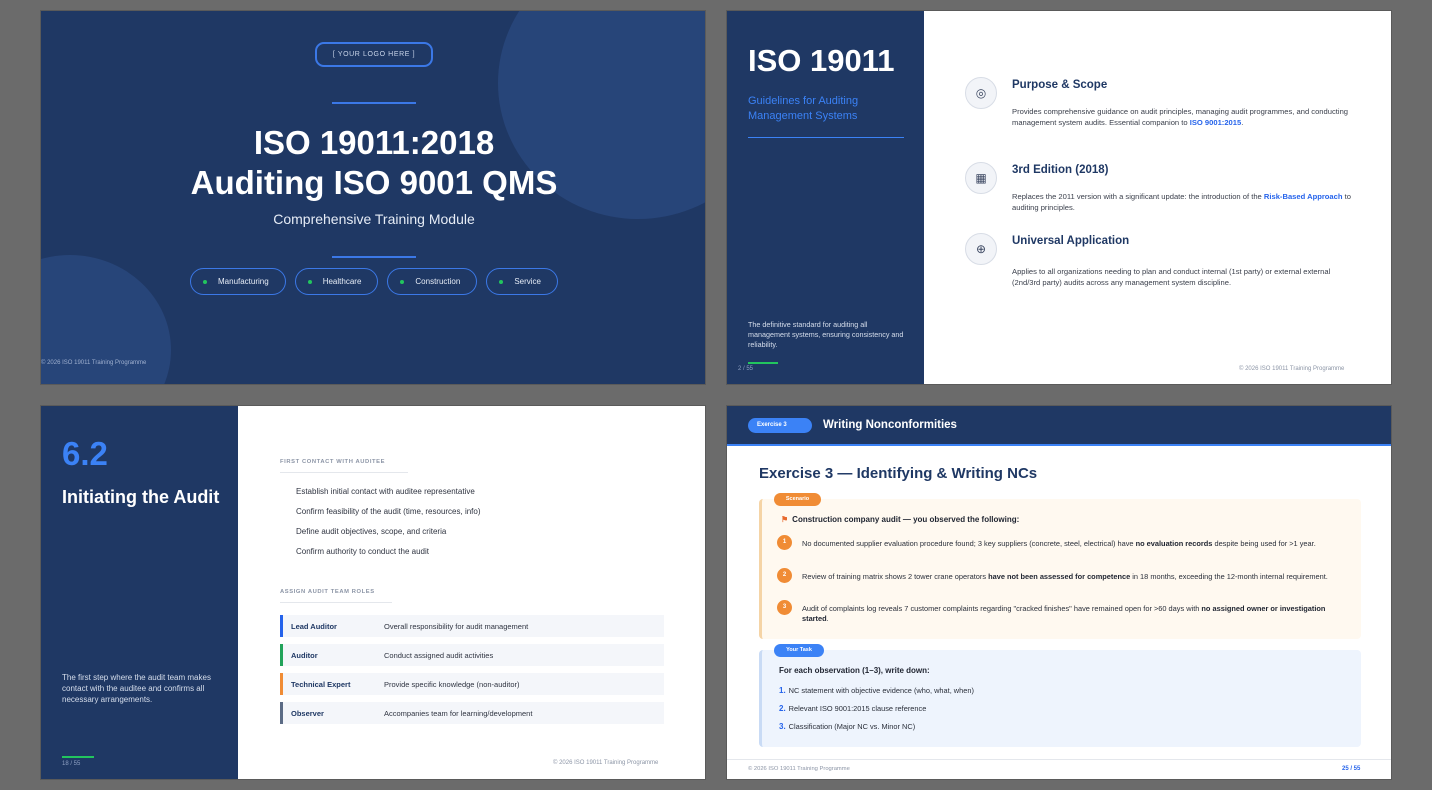 This screenshot has height=790, width=1432. What do you see at coordinates (1351, 769) in the screenshot?
I see `page-number: 25 / 55` at bounding box center [1351, 769].